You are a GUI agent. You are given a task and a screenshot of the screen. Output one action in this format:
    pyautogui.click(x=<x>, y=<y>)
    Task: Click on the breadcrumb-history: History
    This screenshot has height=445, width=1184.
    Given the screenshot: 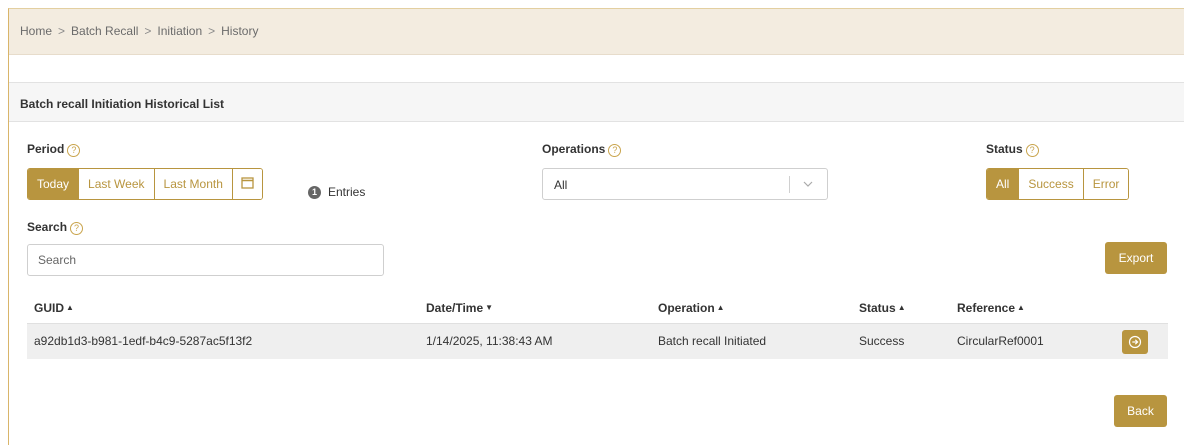 What is the action you would take?
    pyautogui.click(x=240, y=31)
    